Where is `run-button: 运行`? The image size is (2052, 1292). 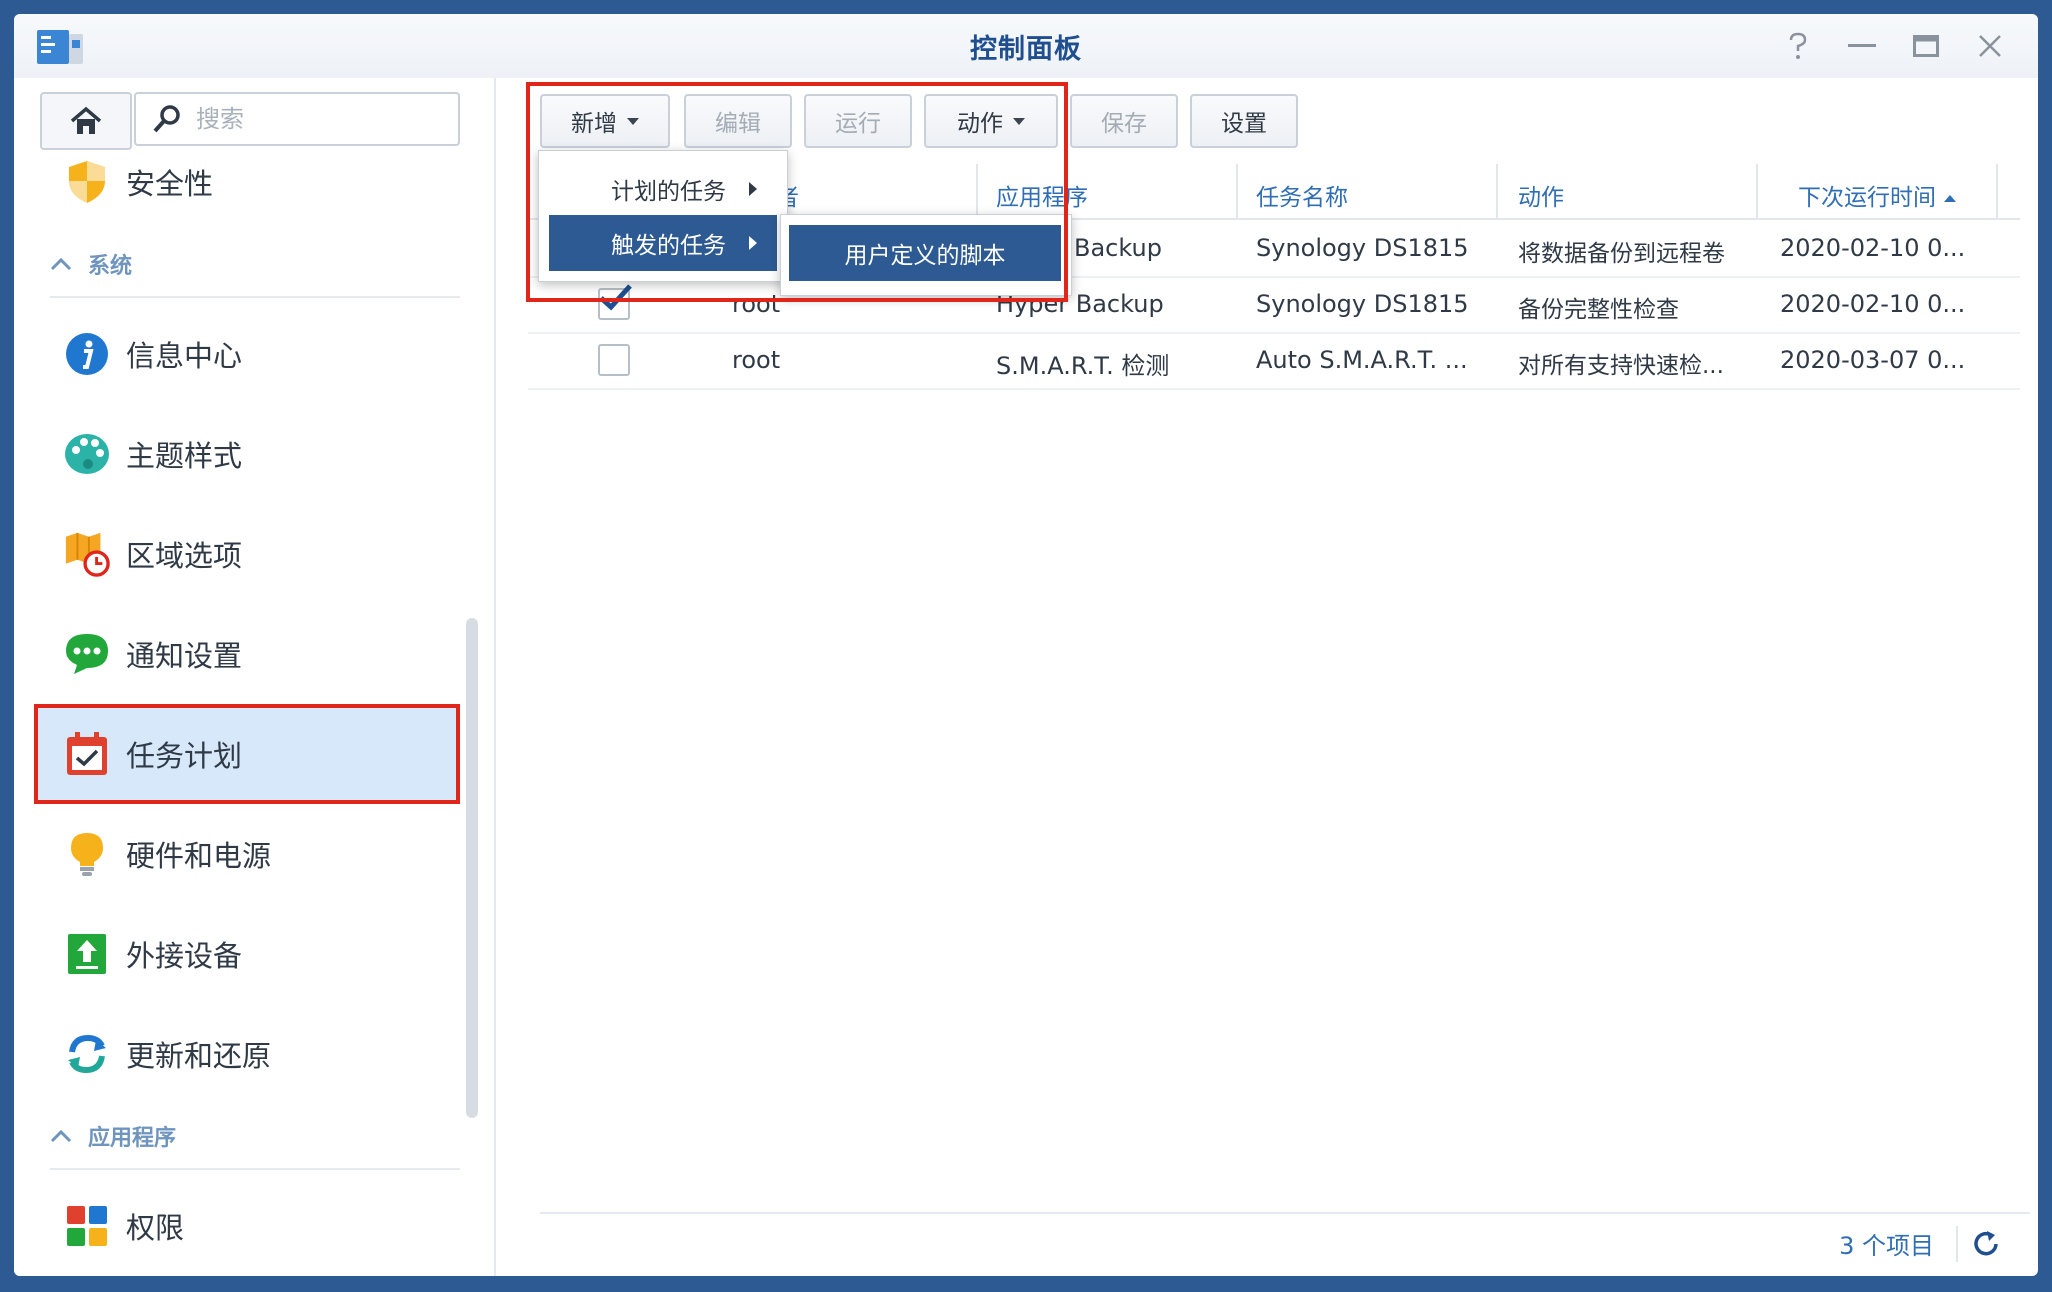 run-button: 运行 is located at coordinates (858, 121).